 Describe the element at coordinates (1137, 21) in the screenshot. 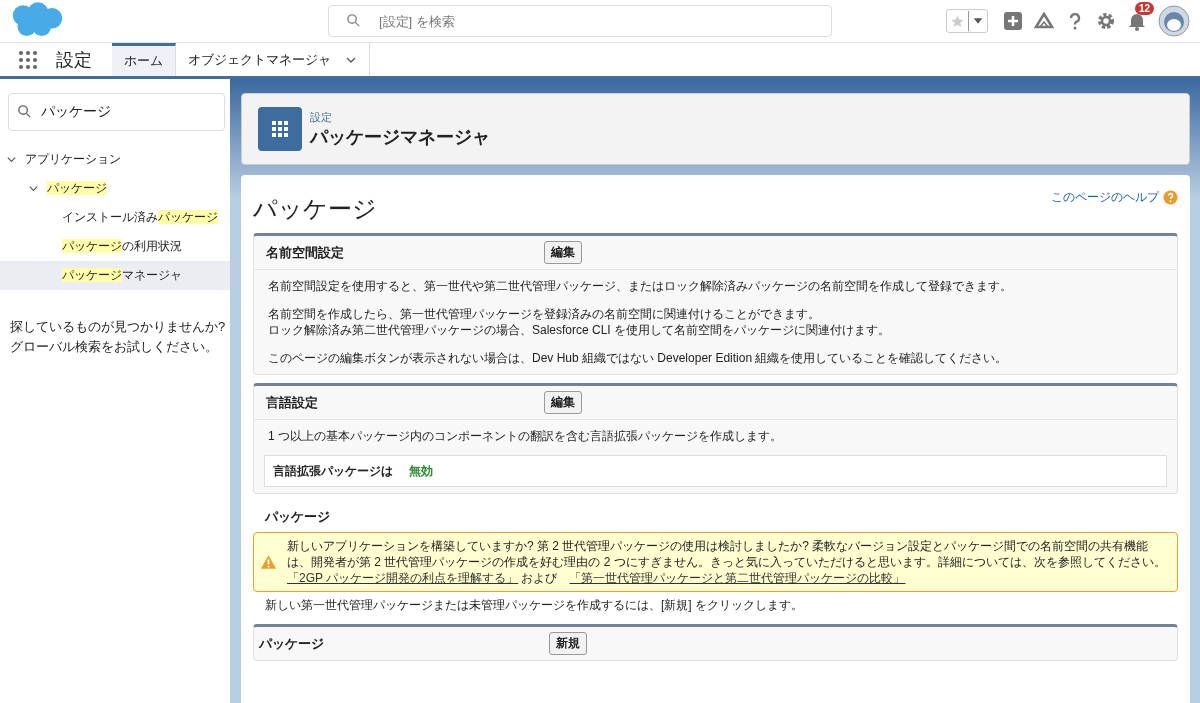

I see `bell-icon` at that location.